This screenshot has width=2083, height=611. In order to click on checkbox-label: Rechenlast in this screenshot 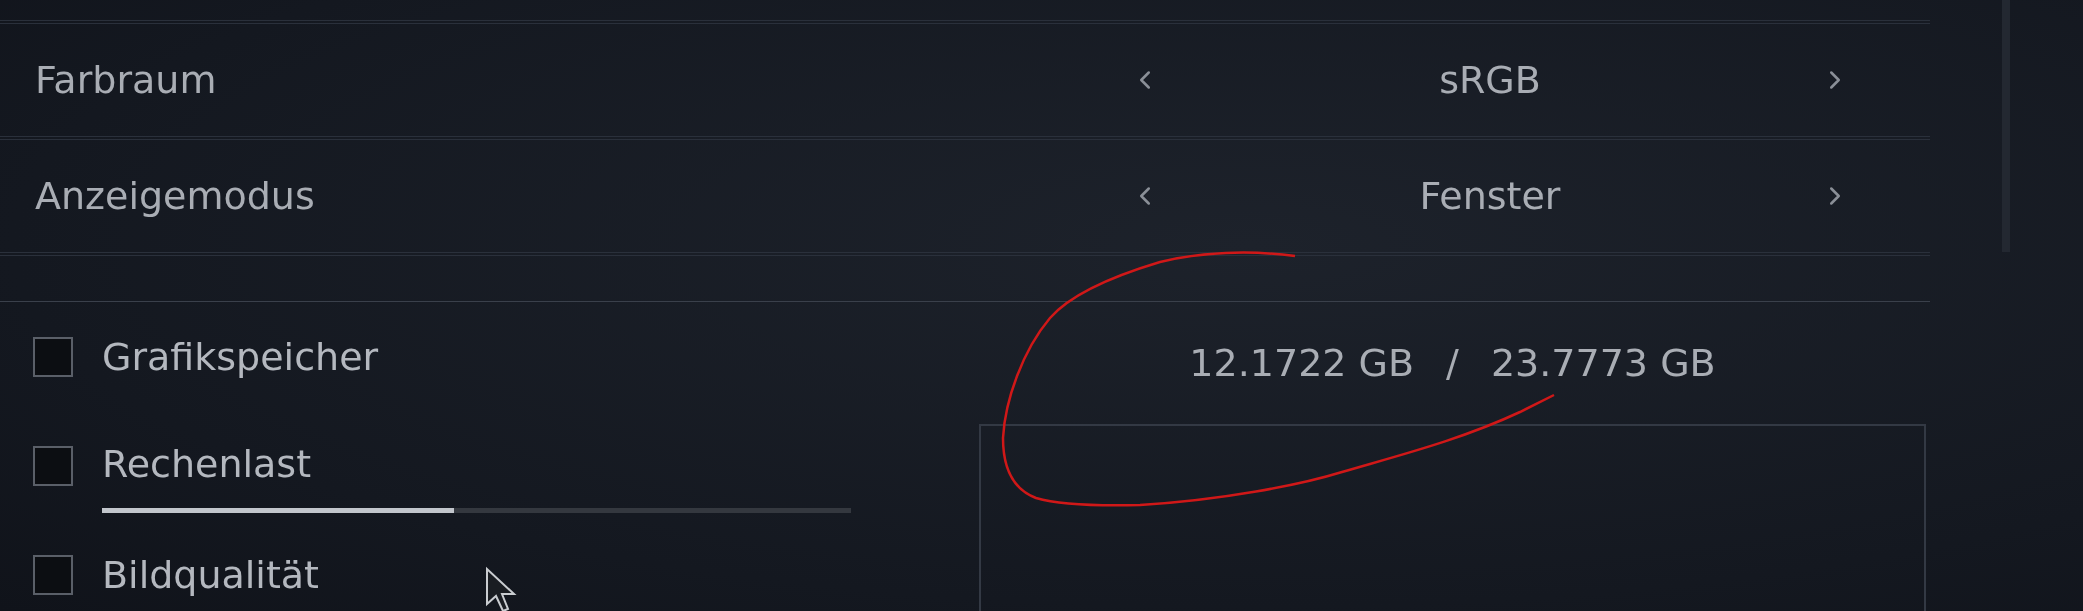, I will do `click(207, 464)`.